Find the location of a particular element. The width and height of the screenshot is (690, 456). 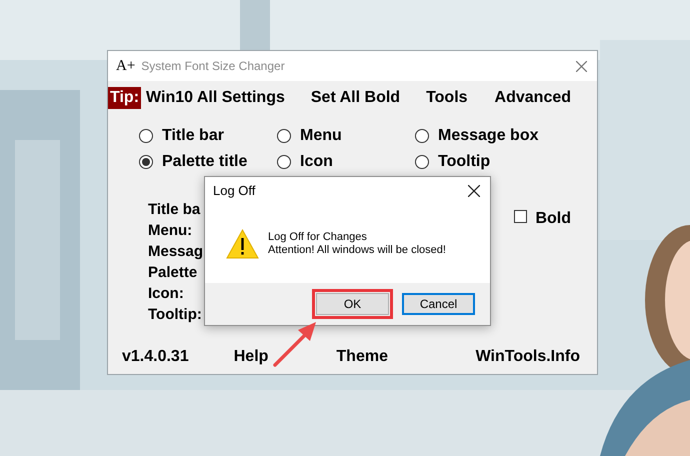

message-text: Attention! All windows will be closed! is located at coordinates (357, 250).